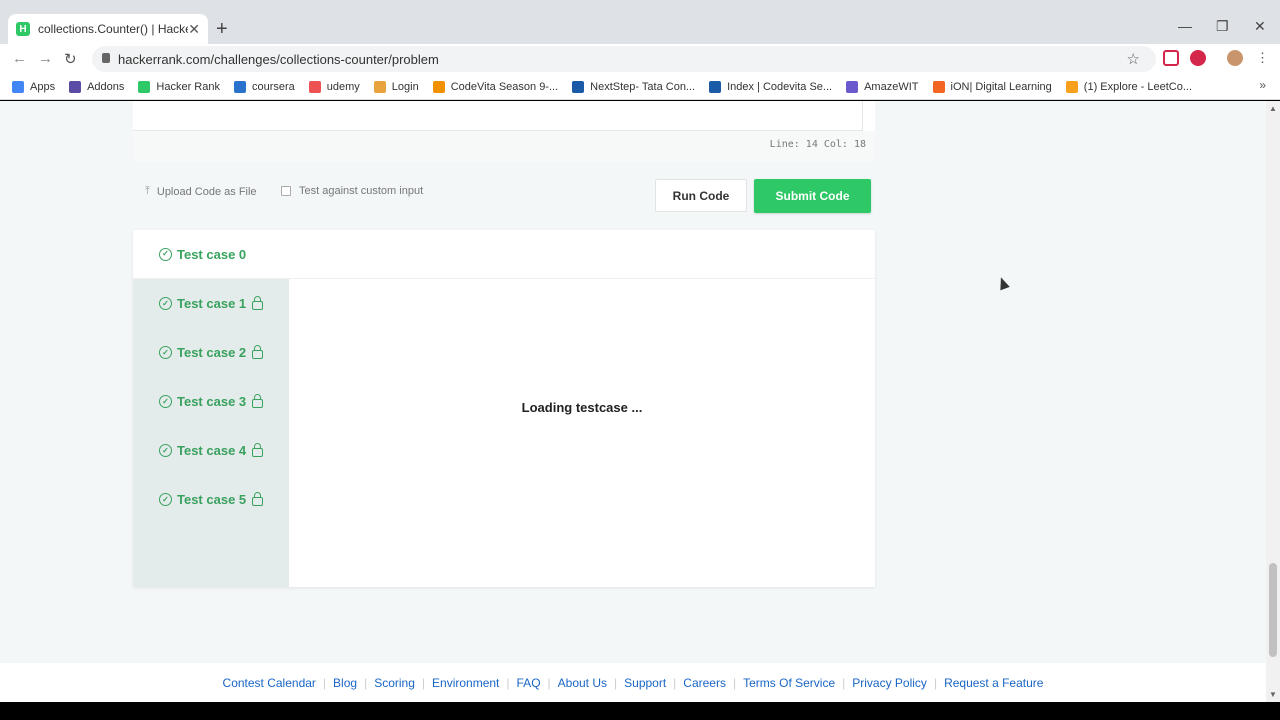  I want to click on bookmark-item: Apps, so click(34, 86).